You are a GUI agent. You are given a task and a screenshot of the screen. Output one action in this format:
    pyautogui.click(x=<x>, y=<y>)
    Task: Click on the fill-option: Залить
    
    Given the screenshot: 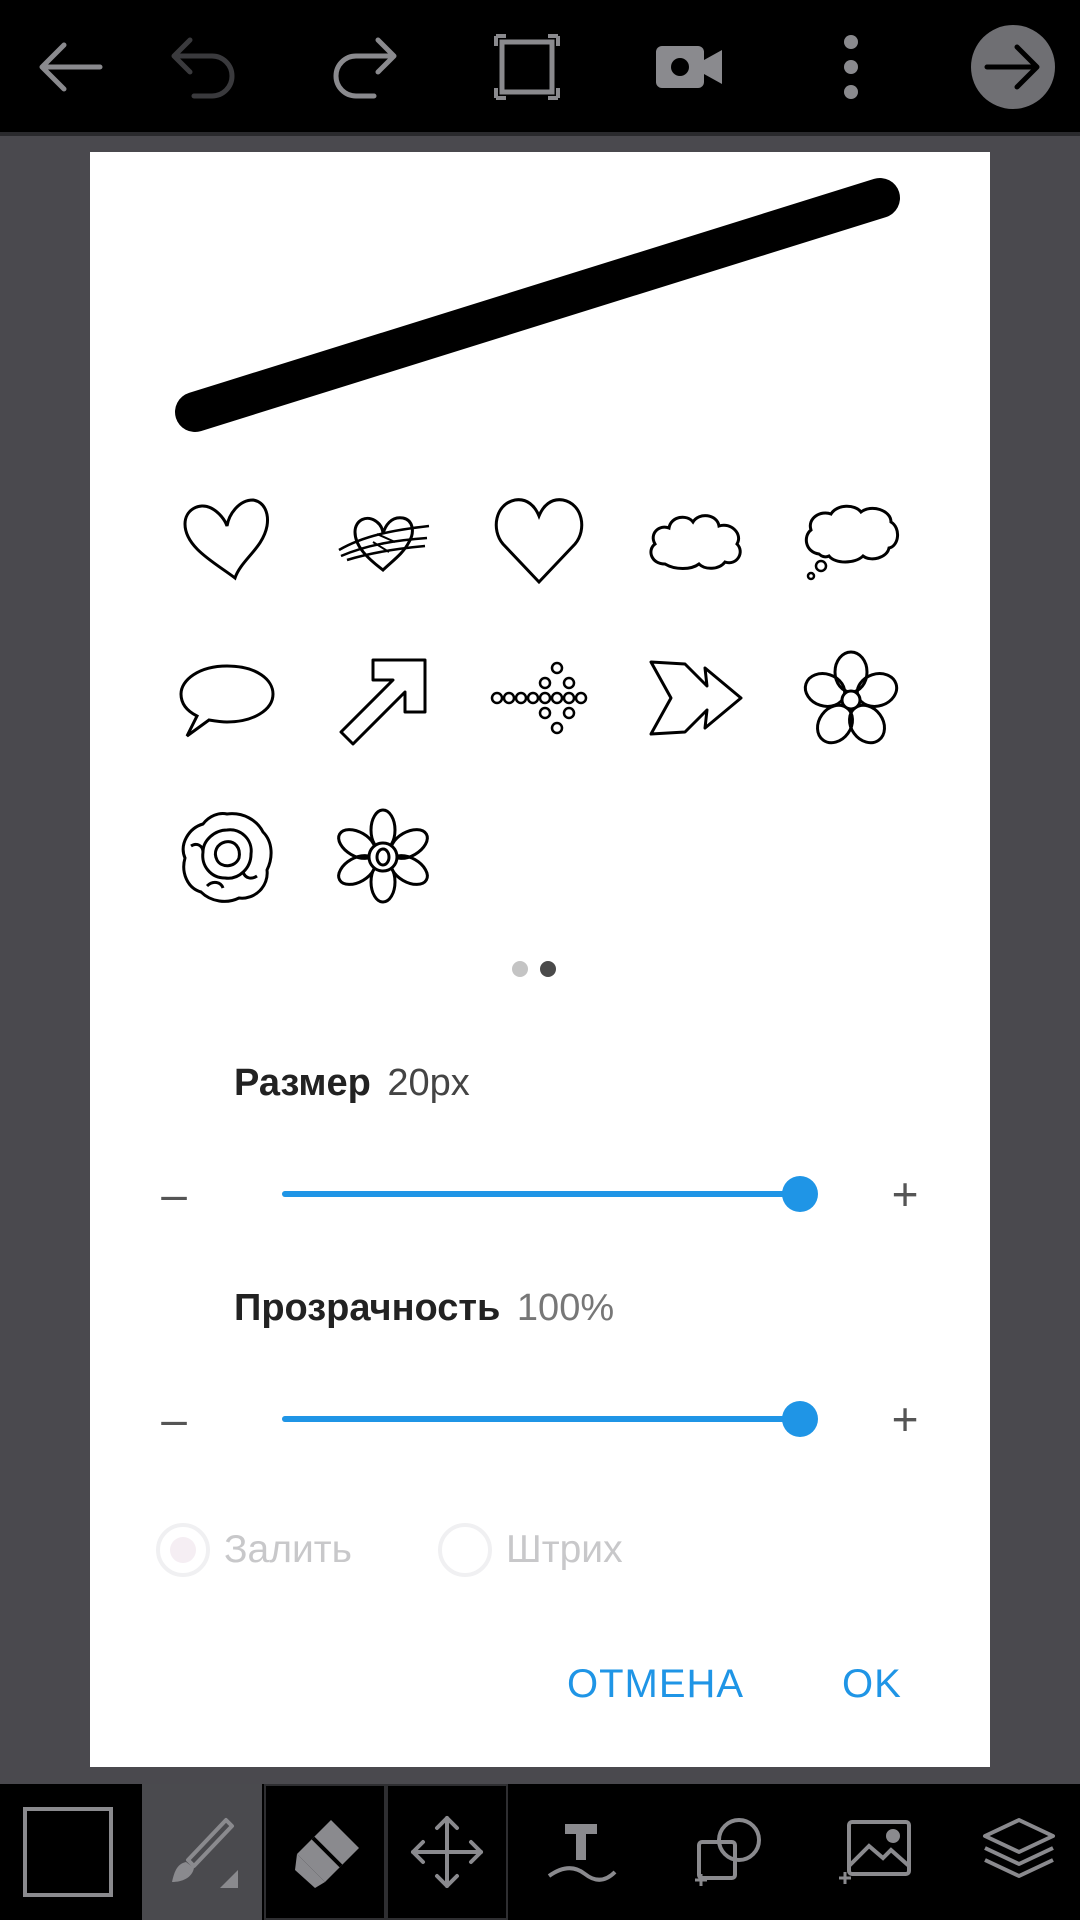 What is the action you would take?
    pyautogui.click(x=254, y=1550)
    